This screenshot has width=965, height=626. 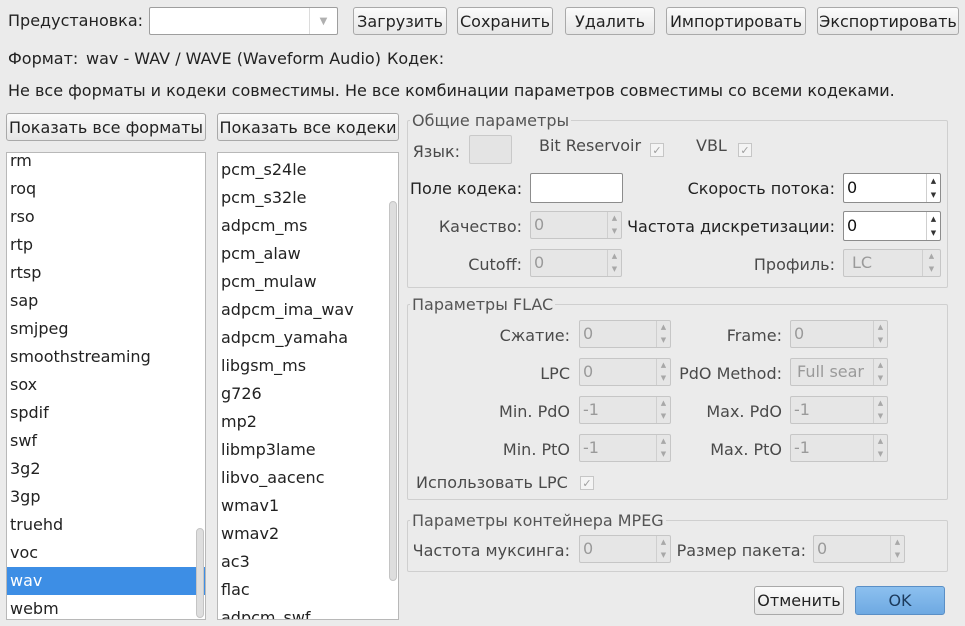 What do you see at coordinates (892, 226) in the screenshot?
I see `samplerate-spinbox: 0 ▲ ▼` at bounding box center [892, 226].